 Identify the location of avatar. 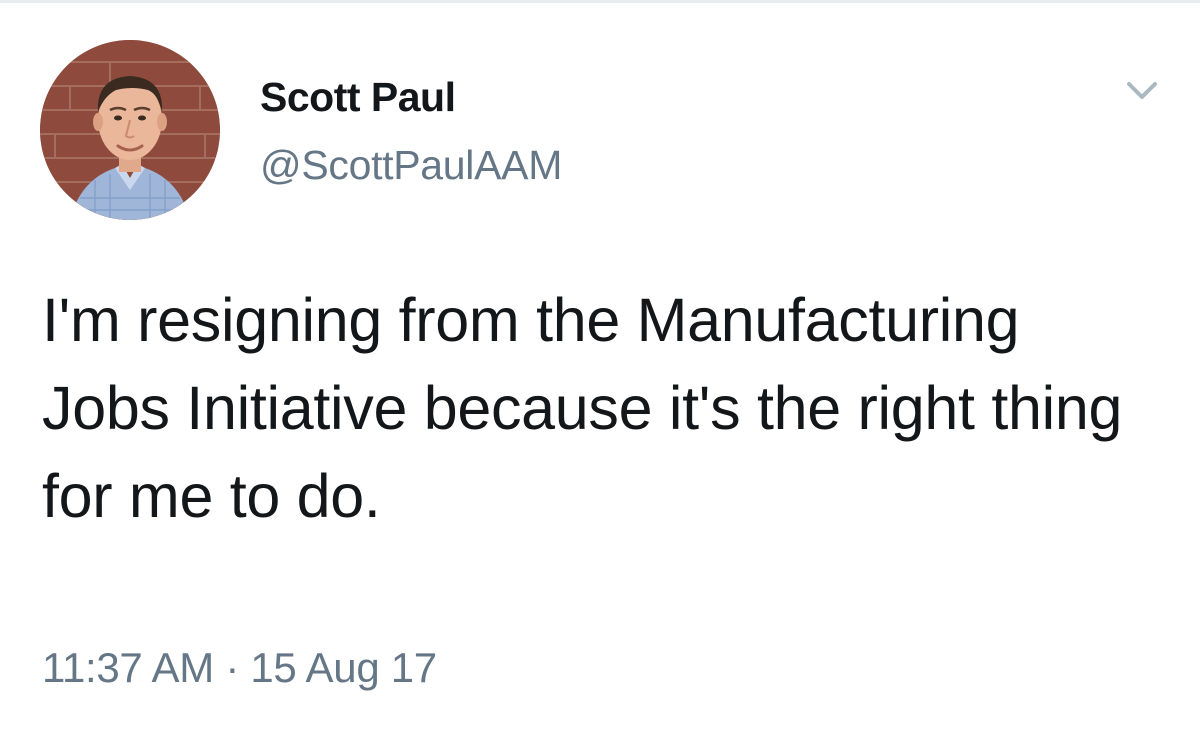
(130, 130).